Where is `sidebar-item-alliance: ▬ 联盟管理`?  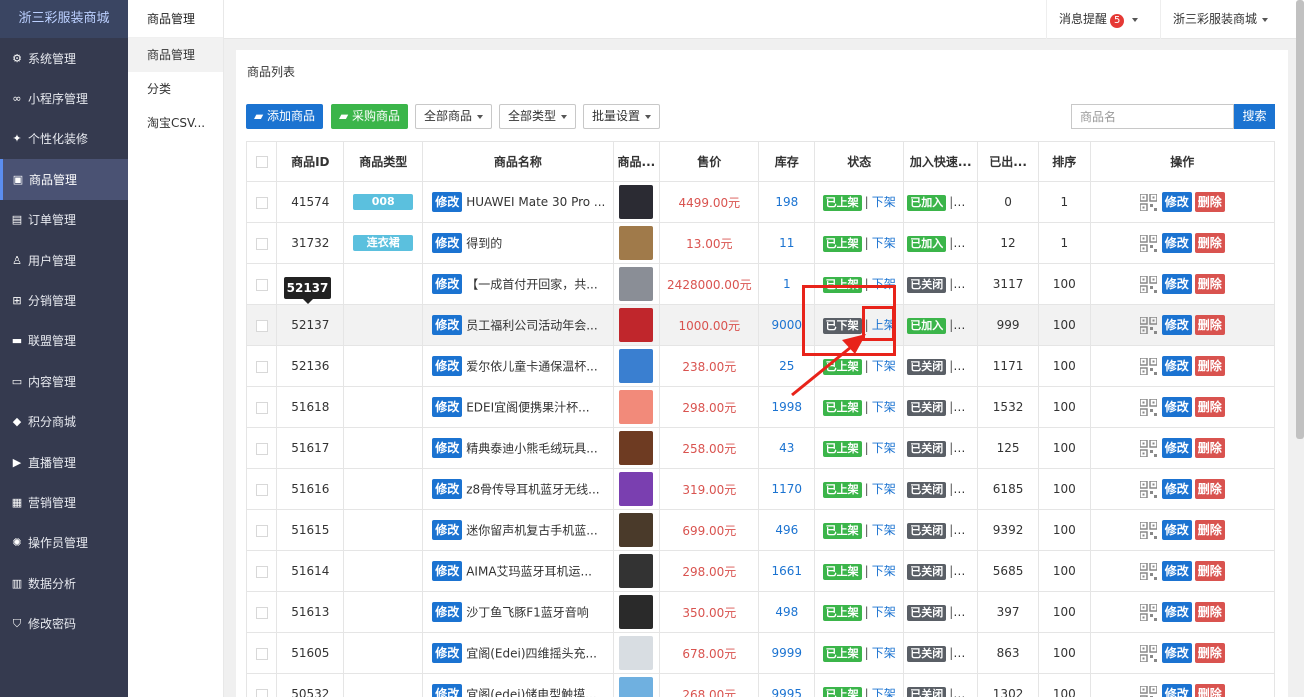
sidebar-item-alliance: ▬ 联盟管理 is located at coordinates (64, 341).